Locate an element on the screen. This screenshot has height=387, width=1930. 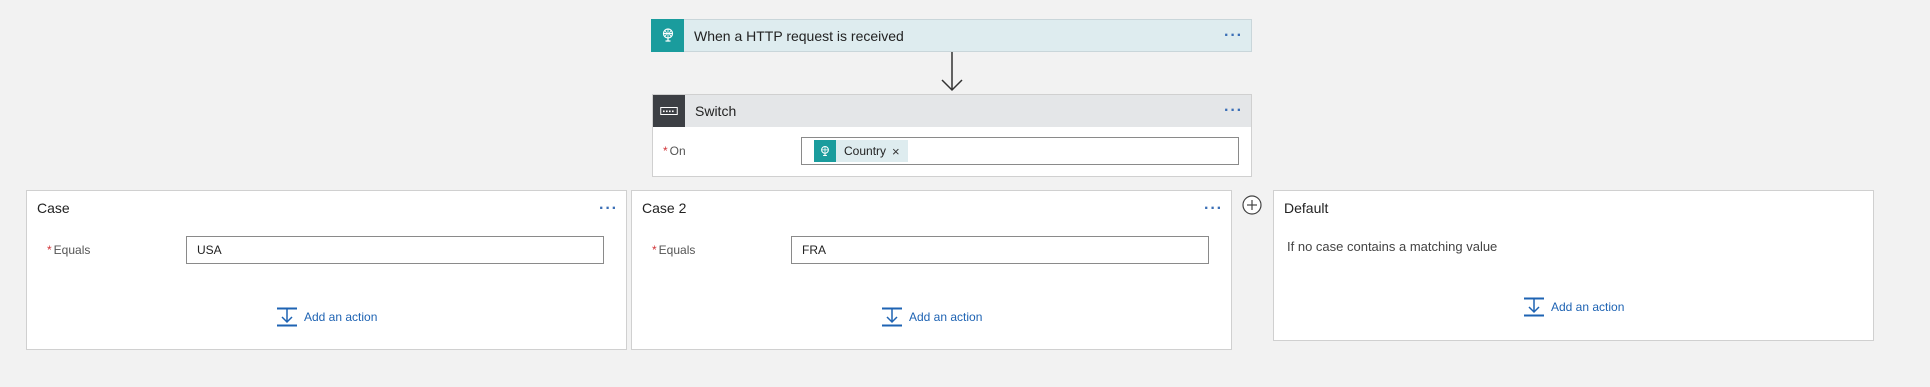
token-label: Country is located at coordinates (865, 151).